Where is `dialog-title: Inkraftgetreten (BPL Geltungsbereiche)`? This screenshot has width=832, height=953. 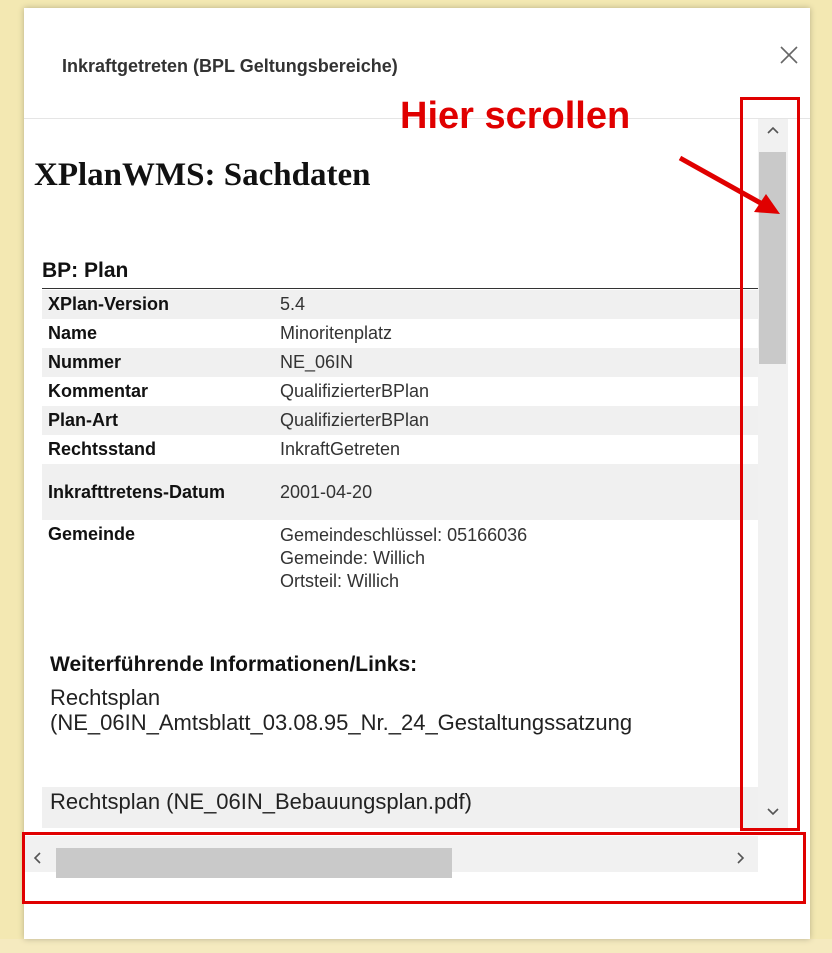 dialog-title: Inkraftgetreten (BPL Geltungsbereiche) is located at coordinates (230, 66).